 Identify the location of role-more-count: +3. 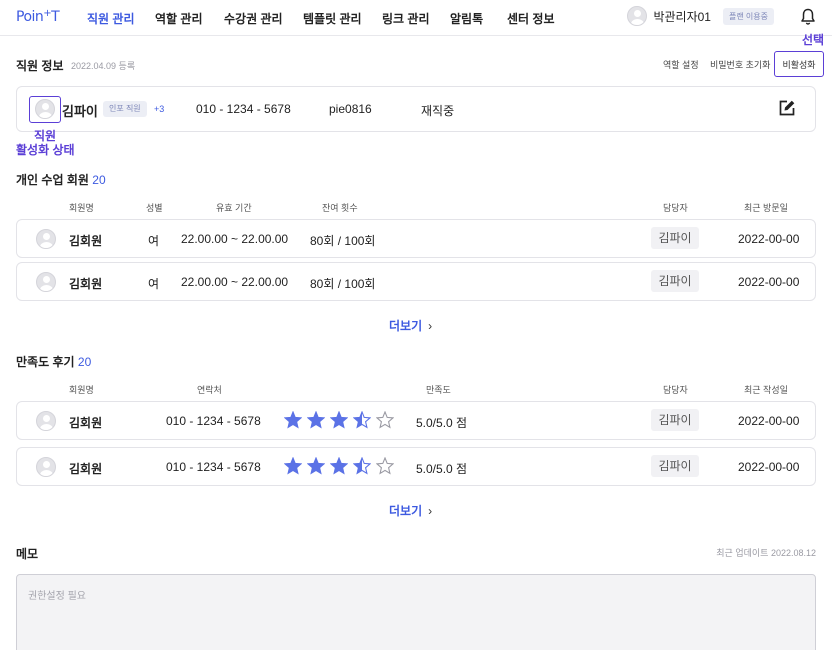
(159, 109).